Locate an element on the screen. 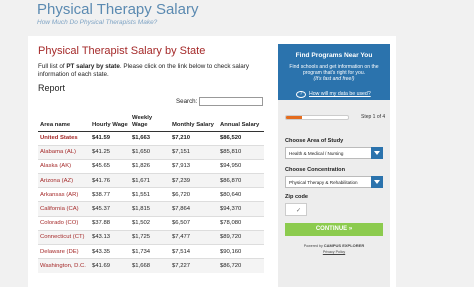 The height and width of the screenshot is (287, 474). hourly-wage: $41.69 is located at coordinates (110, 265).